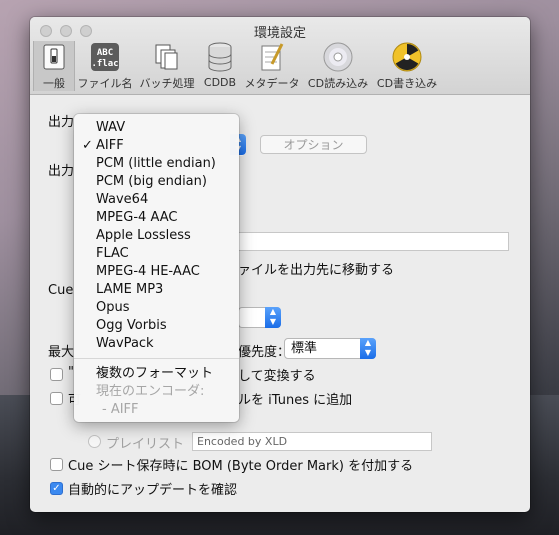  Describe the element at coordinates (54, 83) in the screenshot. I see `tab-general-label: 一般` at that location.